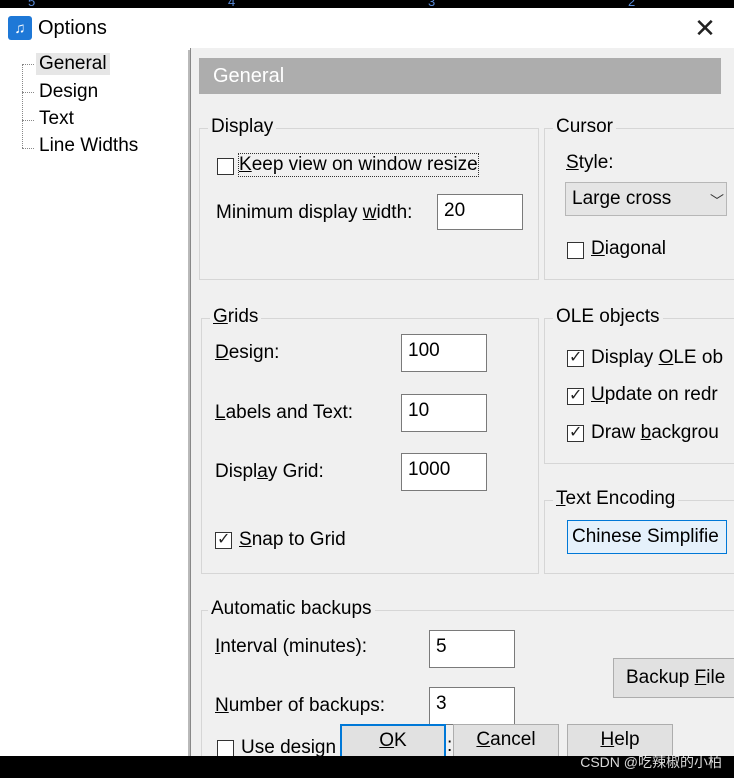  Describe the element at coordinates (575, 395) in the screenshot. I see `update-redraw-checkbox` at that location.